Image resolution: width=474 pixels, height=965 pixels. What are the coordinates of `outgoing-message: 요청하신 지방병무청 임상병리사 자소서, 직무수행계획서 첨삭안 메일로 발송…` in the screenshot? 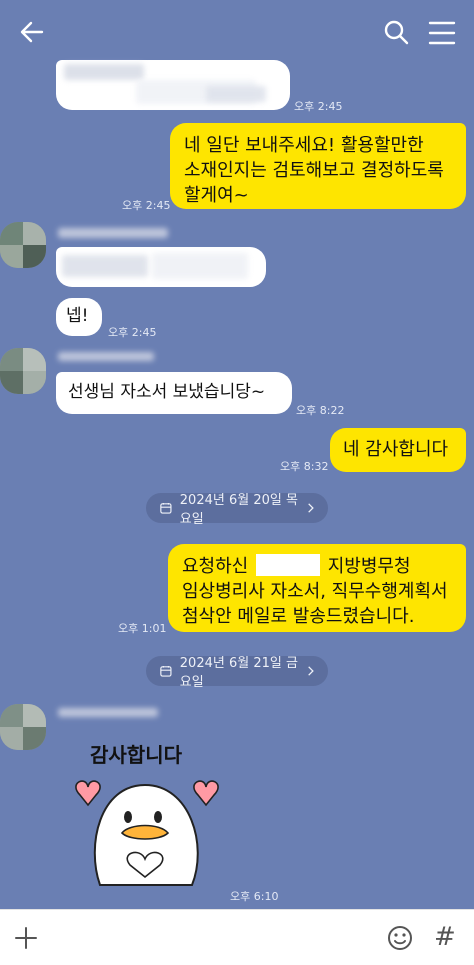 It's located at (317, 588).